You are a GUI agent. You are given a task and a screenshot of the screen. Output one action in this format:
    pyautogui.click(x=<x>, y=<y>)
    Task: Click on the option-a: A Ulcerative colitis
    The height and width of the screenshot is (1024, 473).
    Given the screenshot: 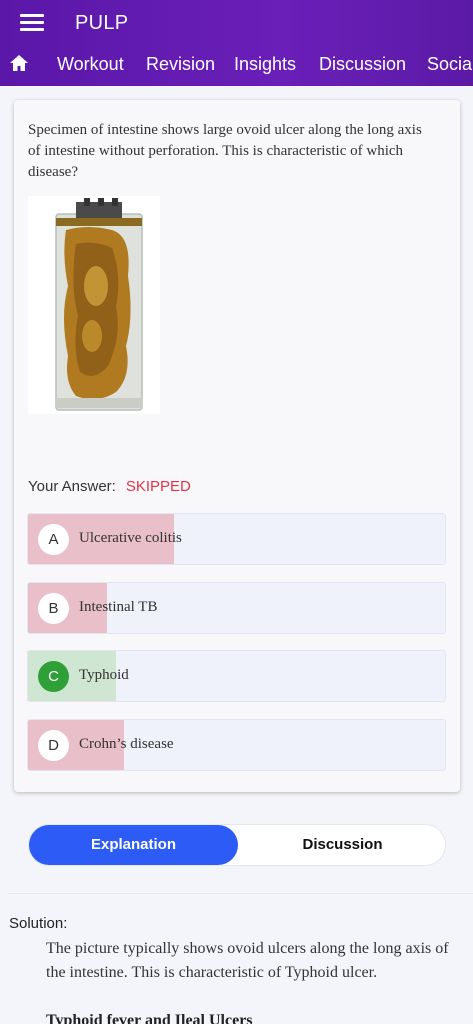 What is the action you would take?
    pyautogui.click(x=236, y=539)
    